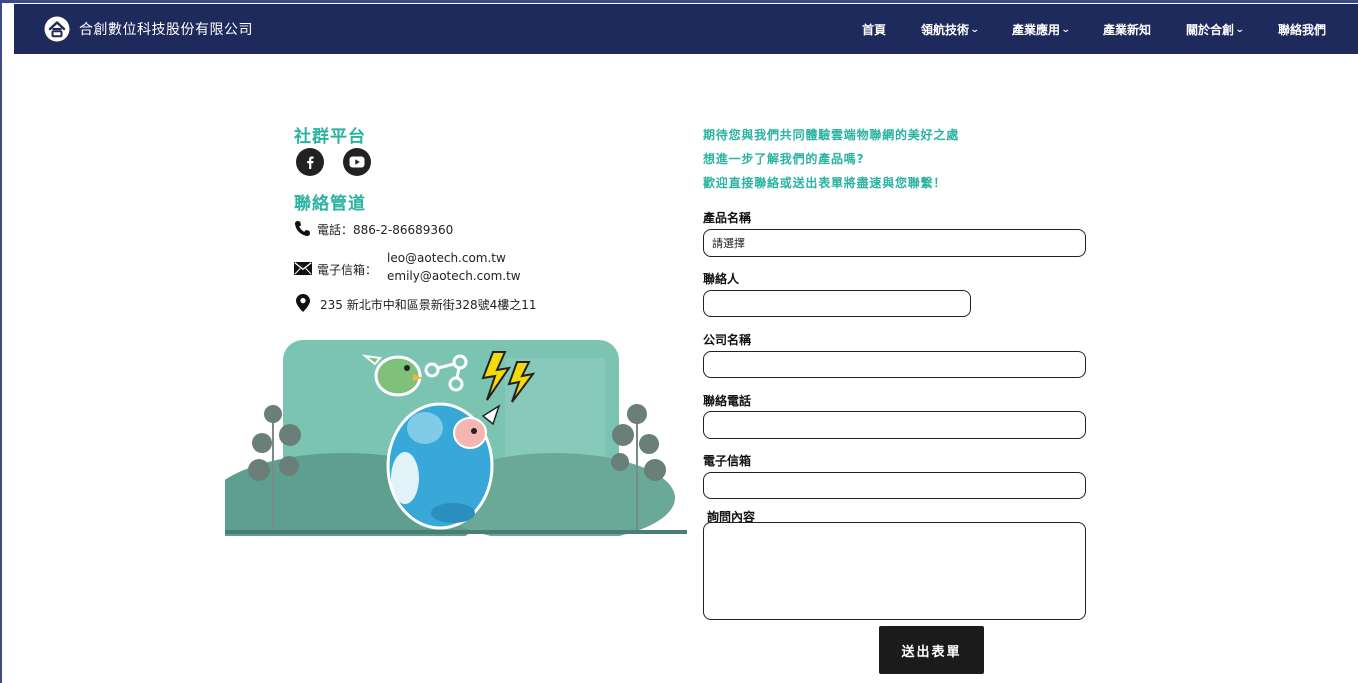  Describe the element at coordinates (310, 162) in the screenshot. I see `facebook-icon` at that location.